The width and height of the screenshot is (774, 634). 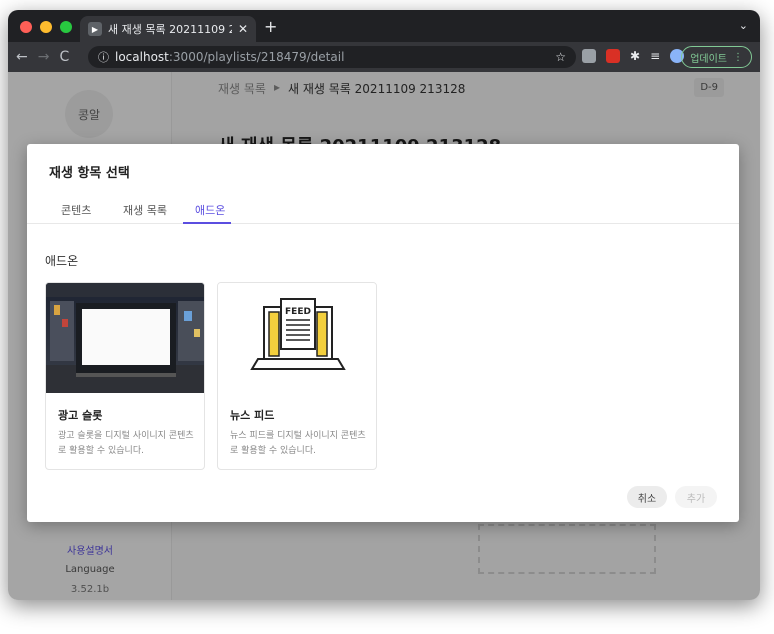 What do you see at coordinates (256, 57) in the screenshot?
I see `url-path: :3000/playlists/218479/detail` at bounding box center [256, 57].